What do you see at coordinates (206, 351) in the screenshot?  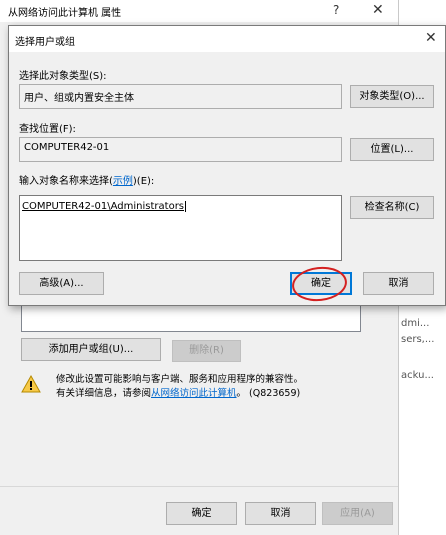 I see `remove-button: 删除(R)` at bounding box center [206, 351].